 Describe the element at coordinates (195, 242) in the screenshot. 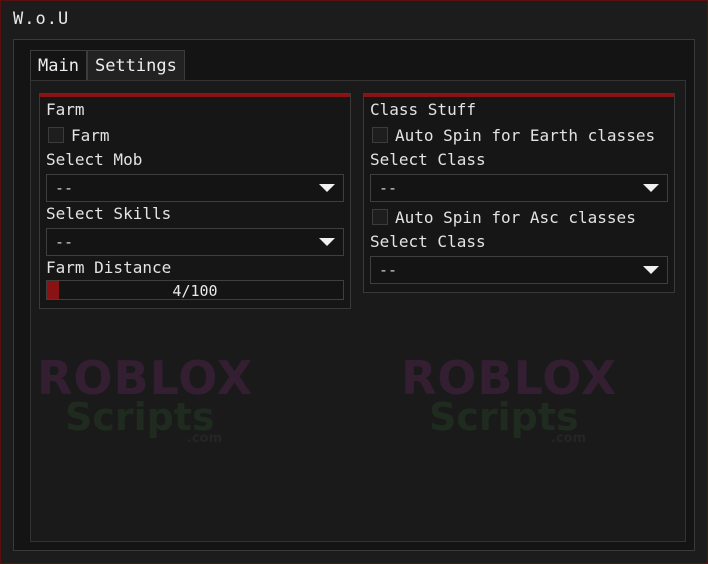

I see `select-skills-dropdown: --` at that location.